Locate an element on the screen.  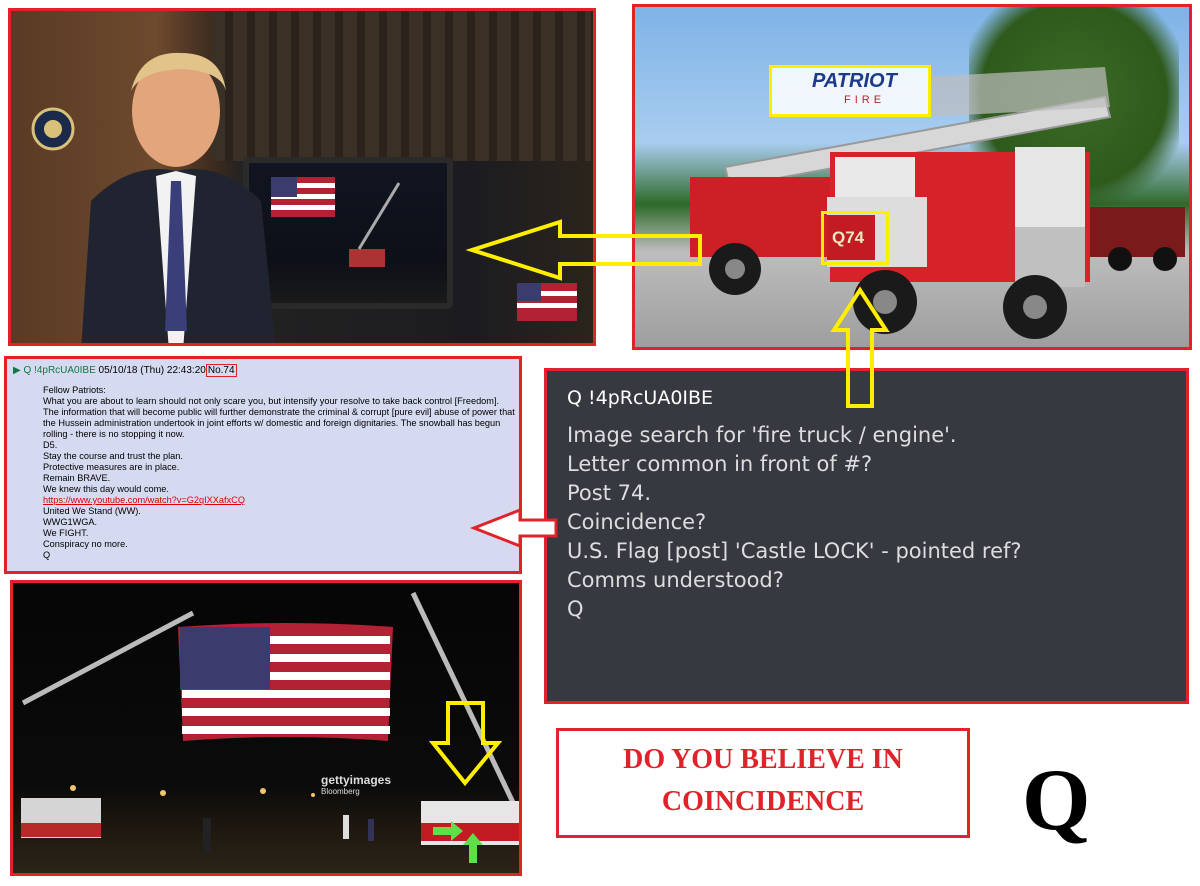
red-left-arrow-icon is located at coordinates (513, 528).